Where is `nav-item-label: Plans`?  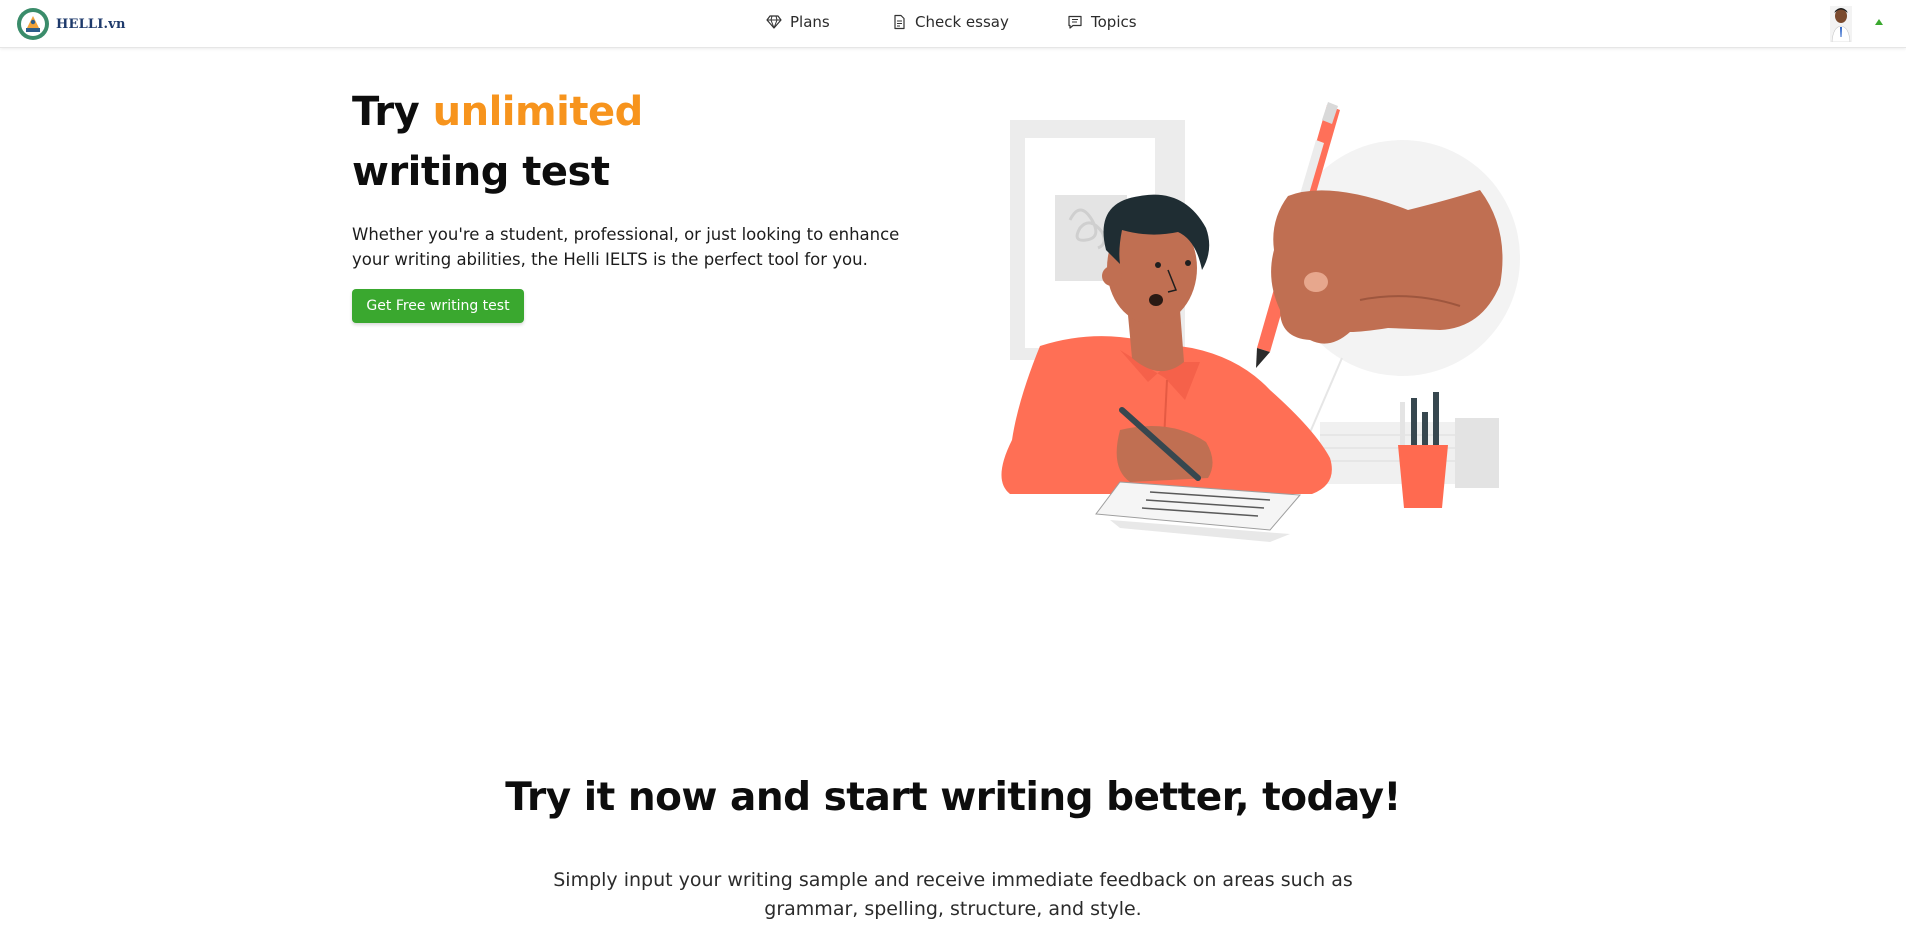 nav-item-label: Plans is located at coordinates (810, 22).